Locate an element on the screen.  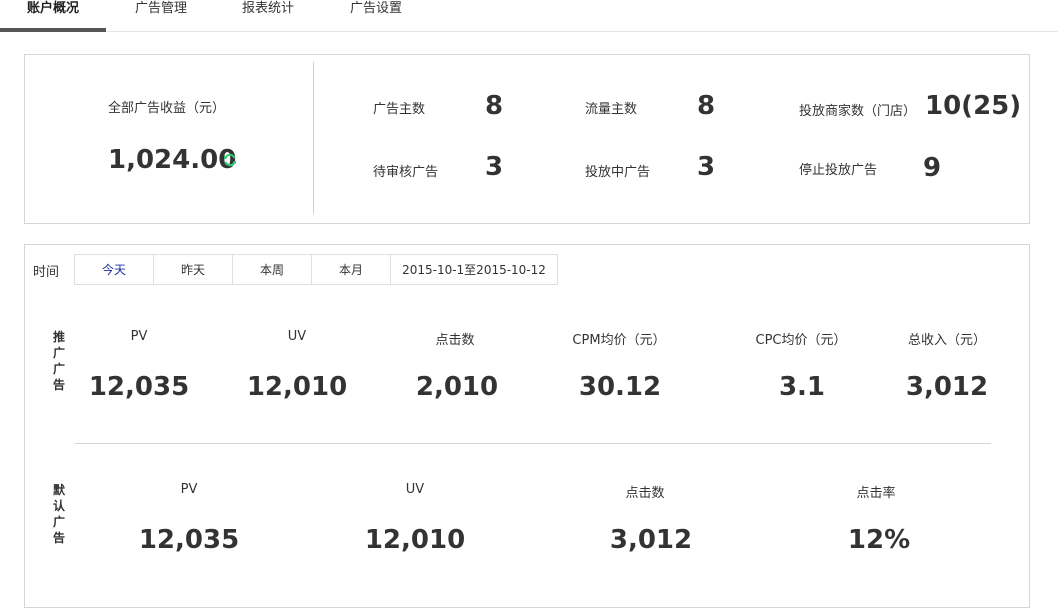
running-ads-label: 投放中广告 is located at coordinates (618, 172).